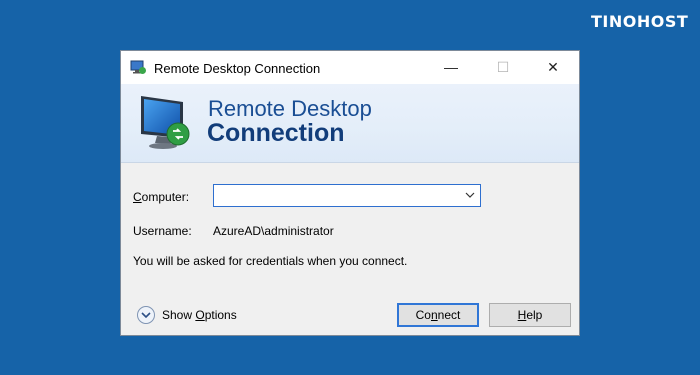  Describe the element at coordinates (451, 67) in the screenshot. I see `minimize-button: —` at that location.